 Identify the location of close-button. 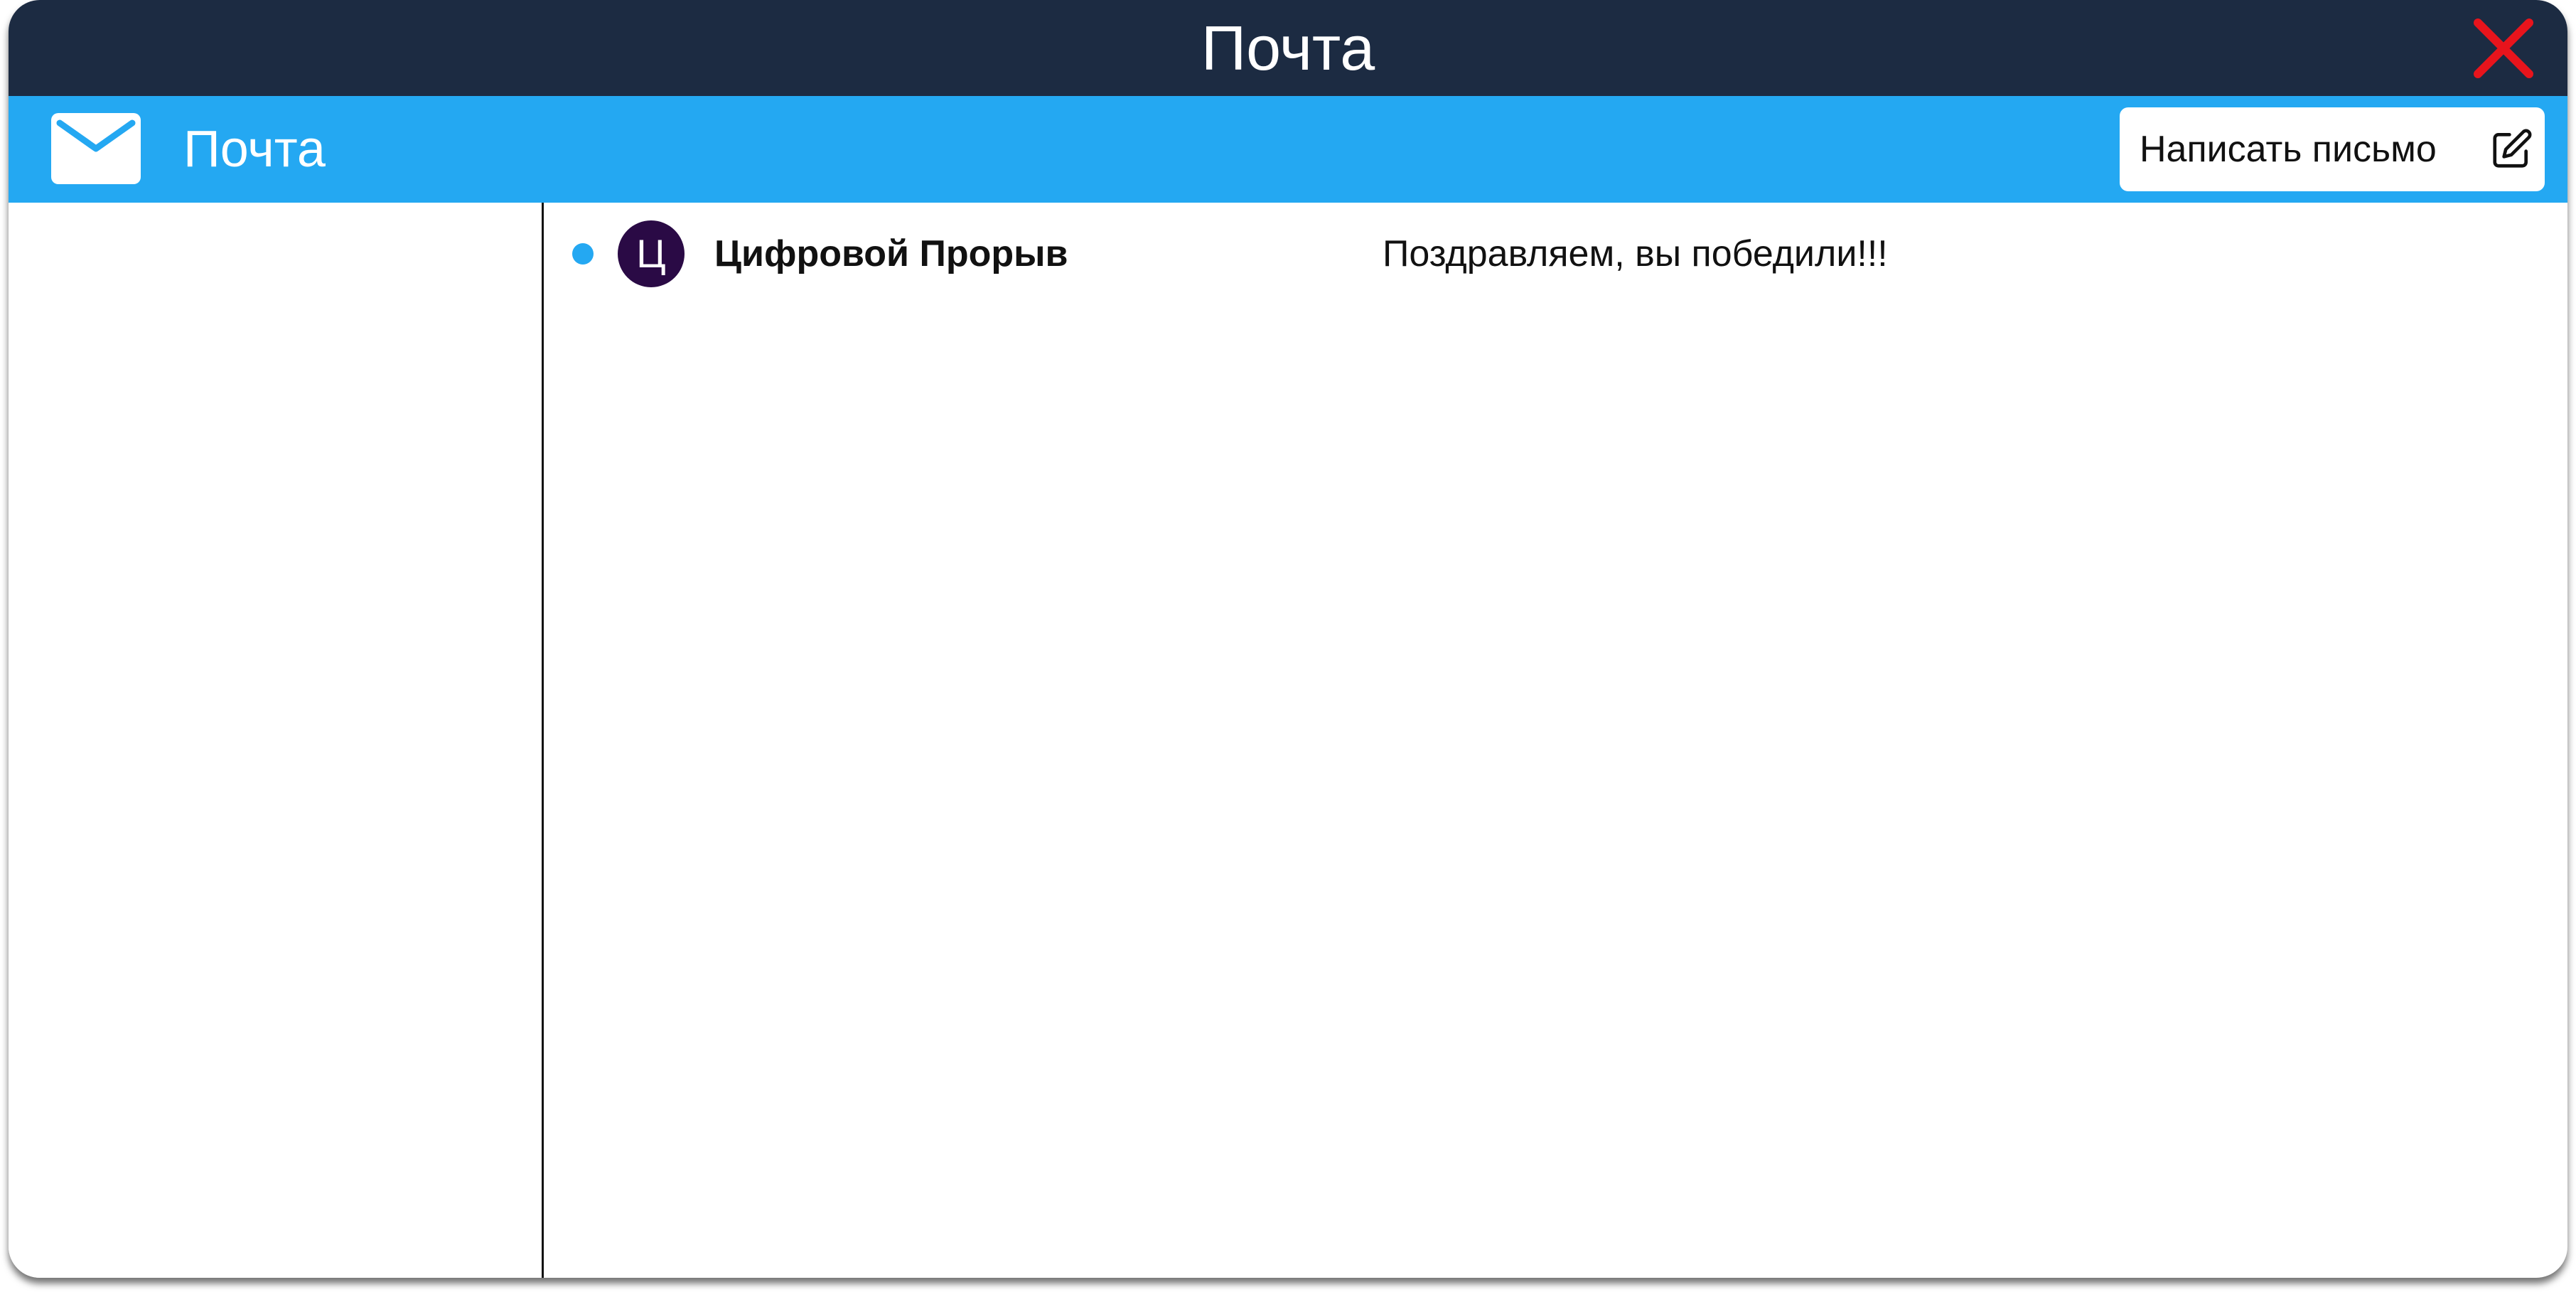
(2503, 48).